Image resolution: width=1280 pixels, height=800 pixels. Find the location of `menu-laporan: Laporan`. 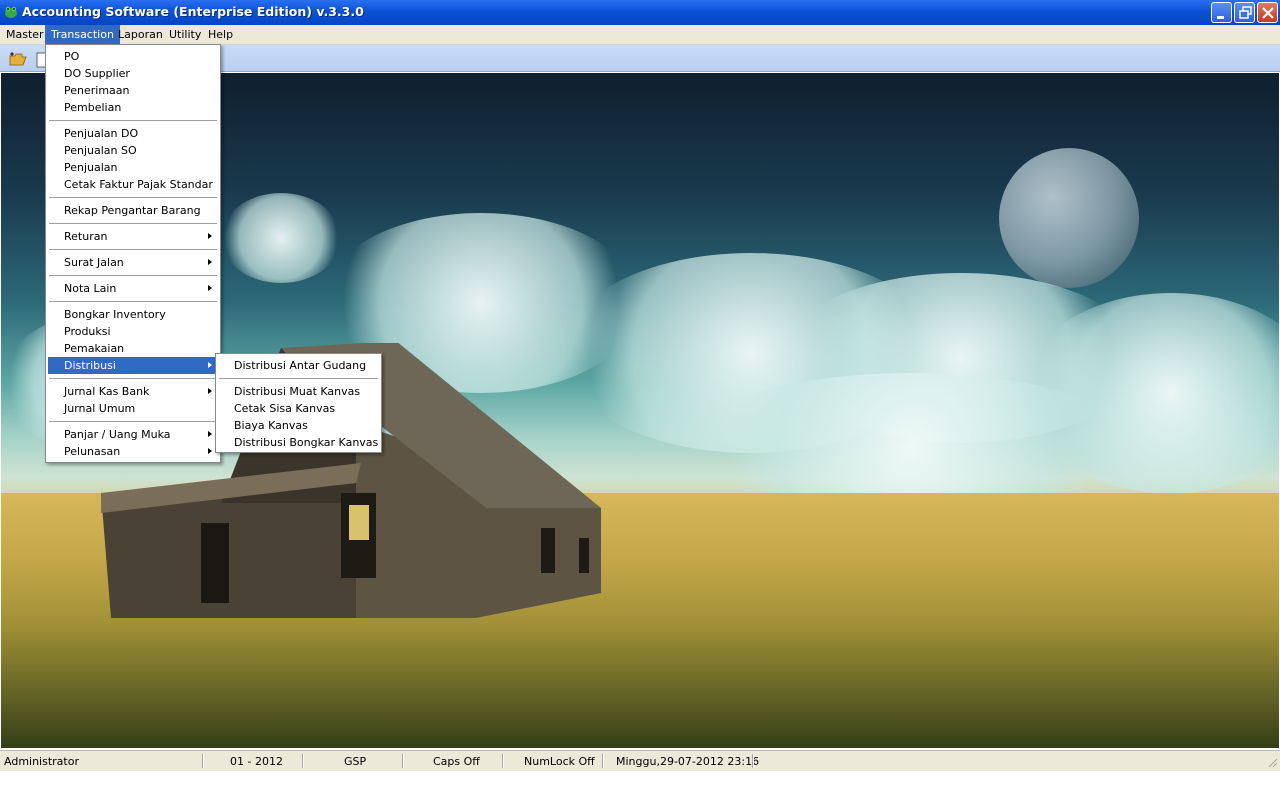

menu-laporan: Laporan is located at coordinates (140, 34).